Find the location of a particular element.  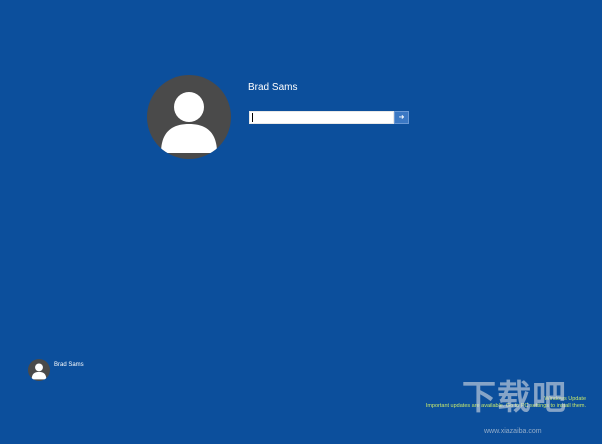

user-list-item: Brad Sams is located at coordinates (56, 370).